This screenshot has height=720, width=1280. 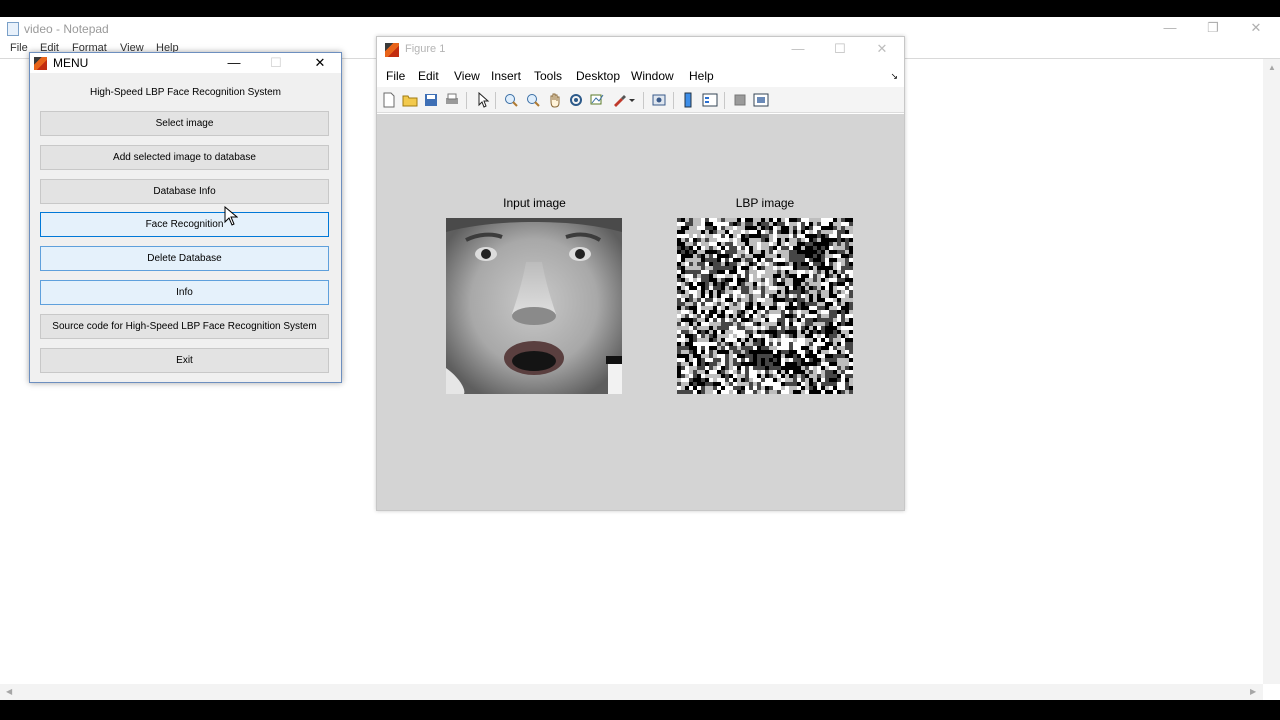 I want to click on figure-menu-edit: Edit, so click(x=428, y=76).